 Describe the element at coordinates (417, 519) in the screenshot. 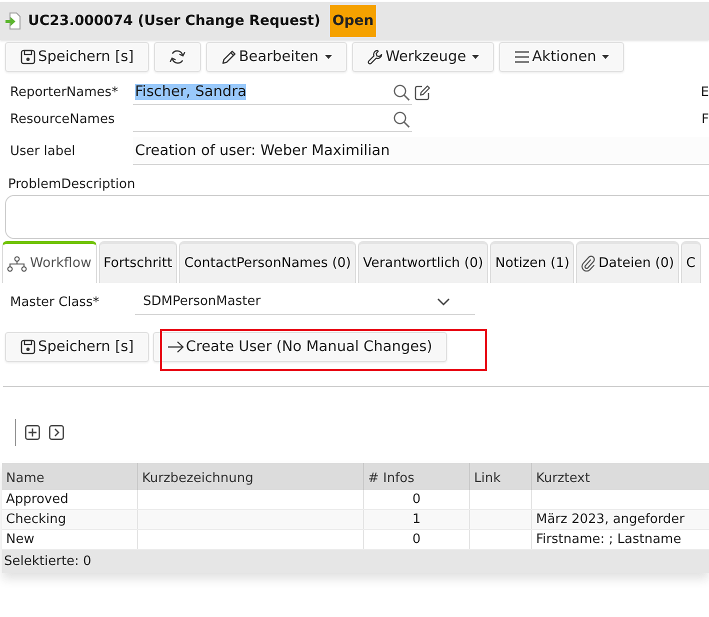

I see `table-cell: 1` at that location.